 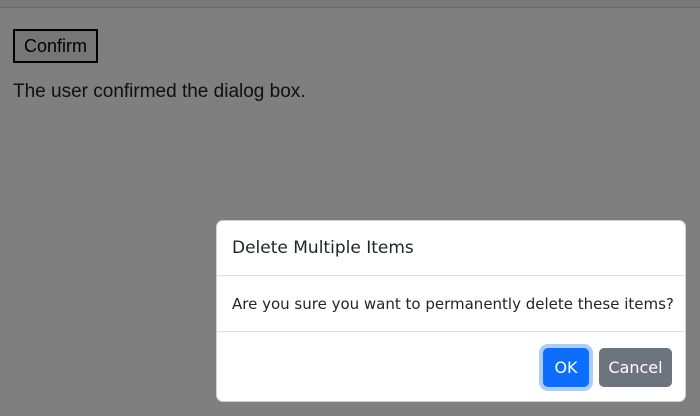 I want to click on dialog-title: Delete Multiple Items, so click(x=323, y=248).